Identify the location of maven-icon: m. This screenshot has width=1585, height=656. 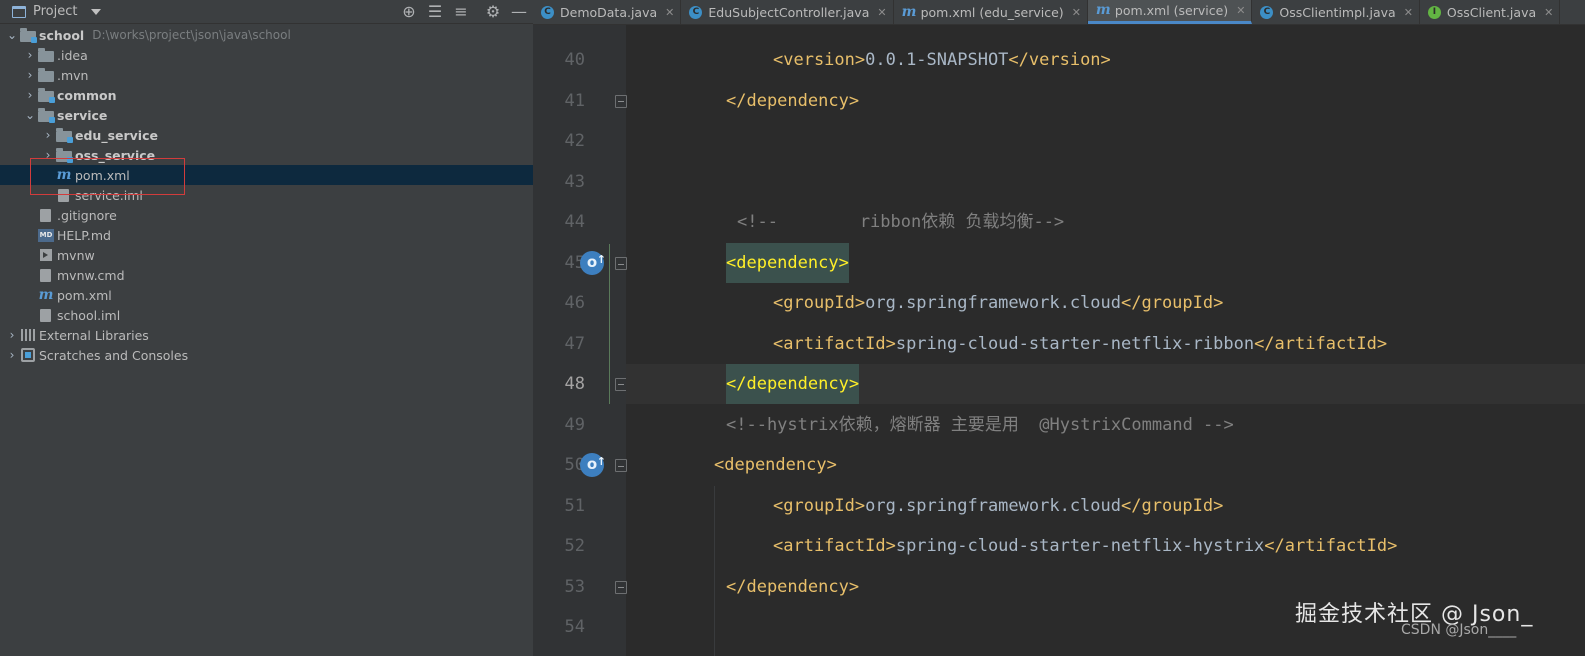
(909, 11).